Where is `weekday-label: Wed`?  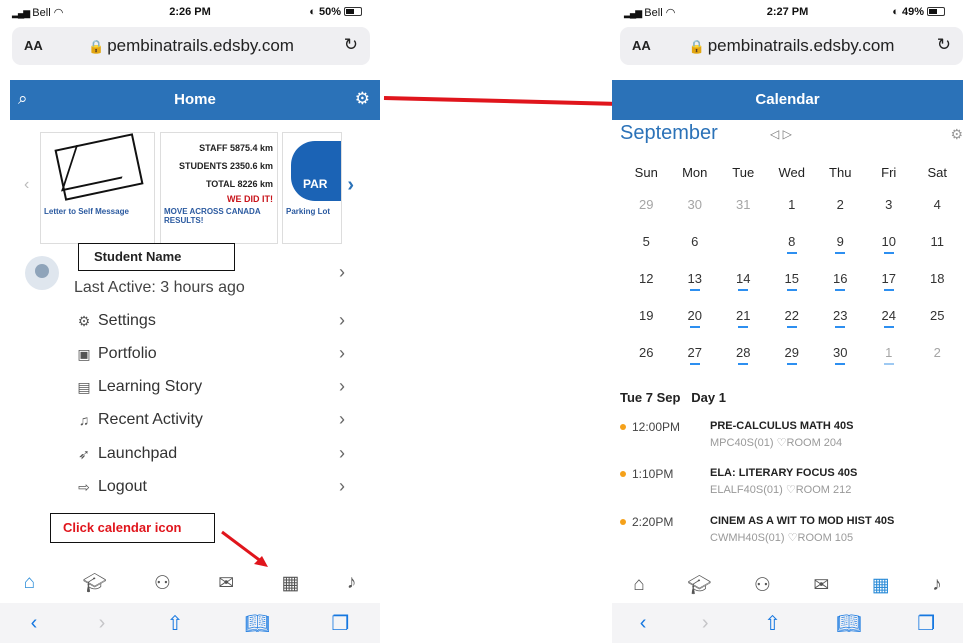 weekday-label: Wed is located at coordinates (792, 172).